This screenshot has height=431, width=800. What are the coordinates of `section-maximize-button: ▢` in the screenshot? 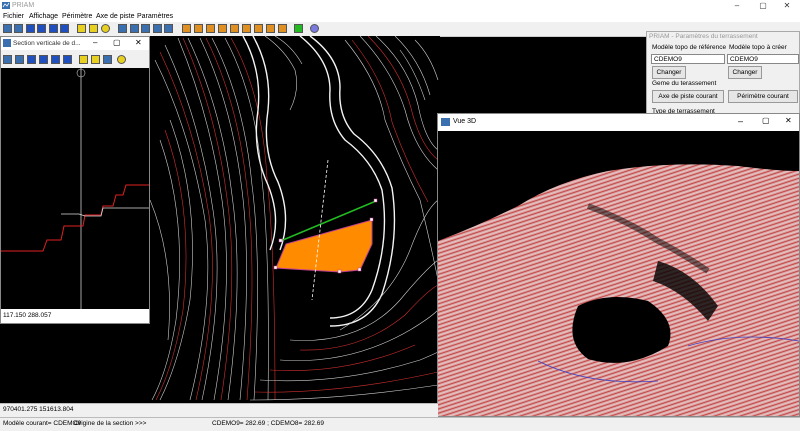 It's located at (117, 42).